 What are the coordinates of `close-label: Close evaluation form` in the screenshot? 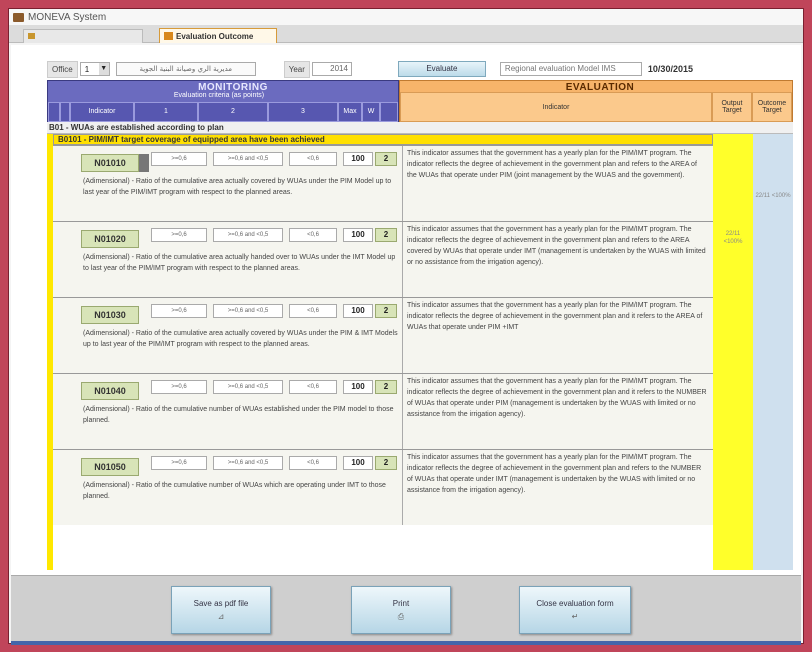 It's located at (575, 603).